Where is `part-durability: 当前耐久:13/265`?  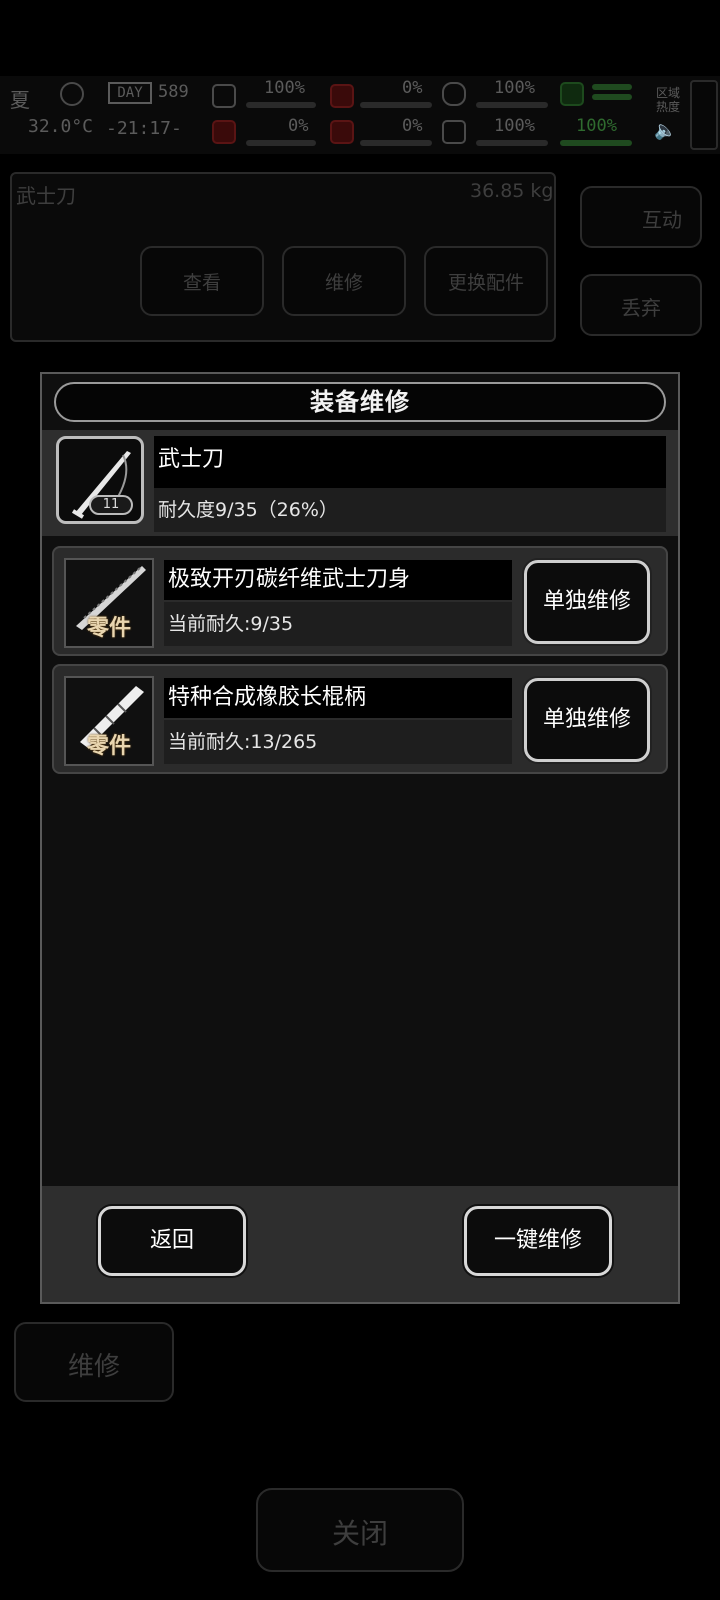
part-durability: 当前耐久:13/265 is located at coordinates (338, 742).